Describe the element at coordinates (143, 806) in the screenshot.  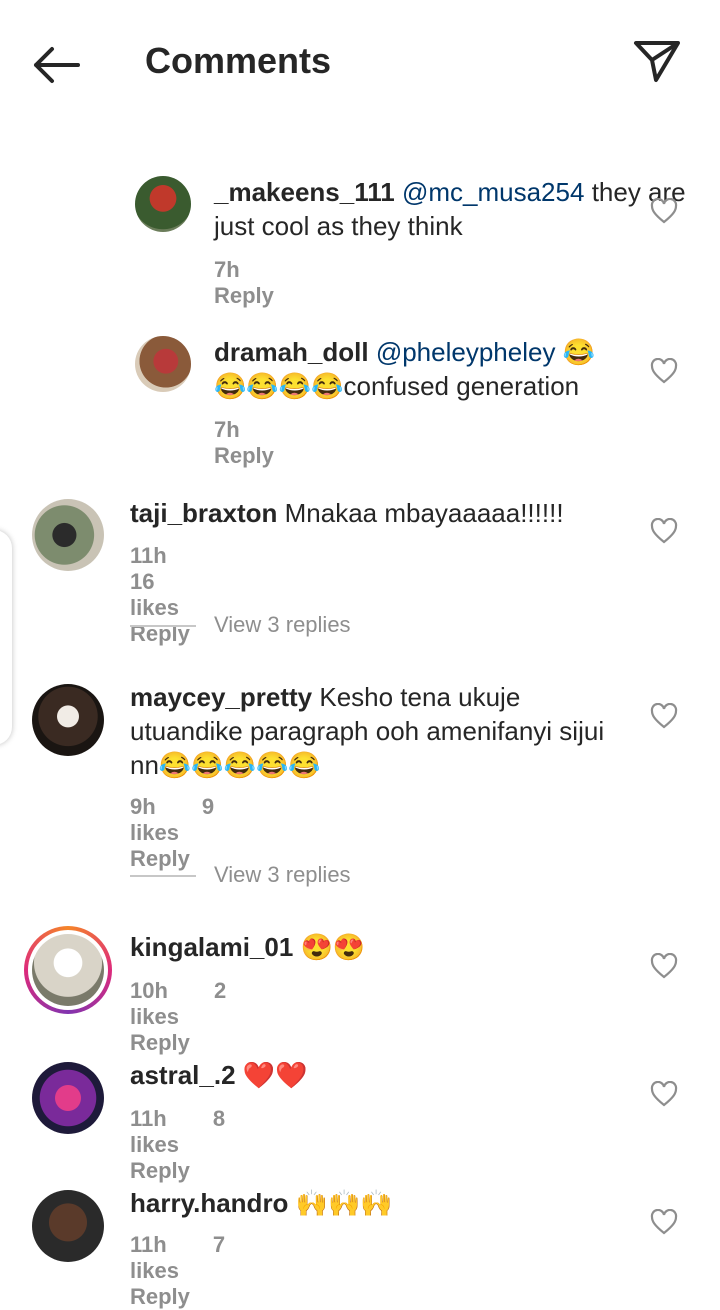
I see `comment-time: 9h` at that location.